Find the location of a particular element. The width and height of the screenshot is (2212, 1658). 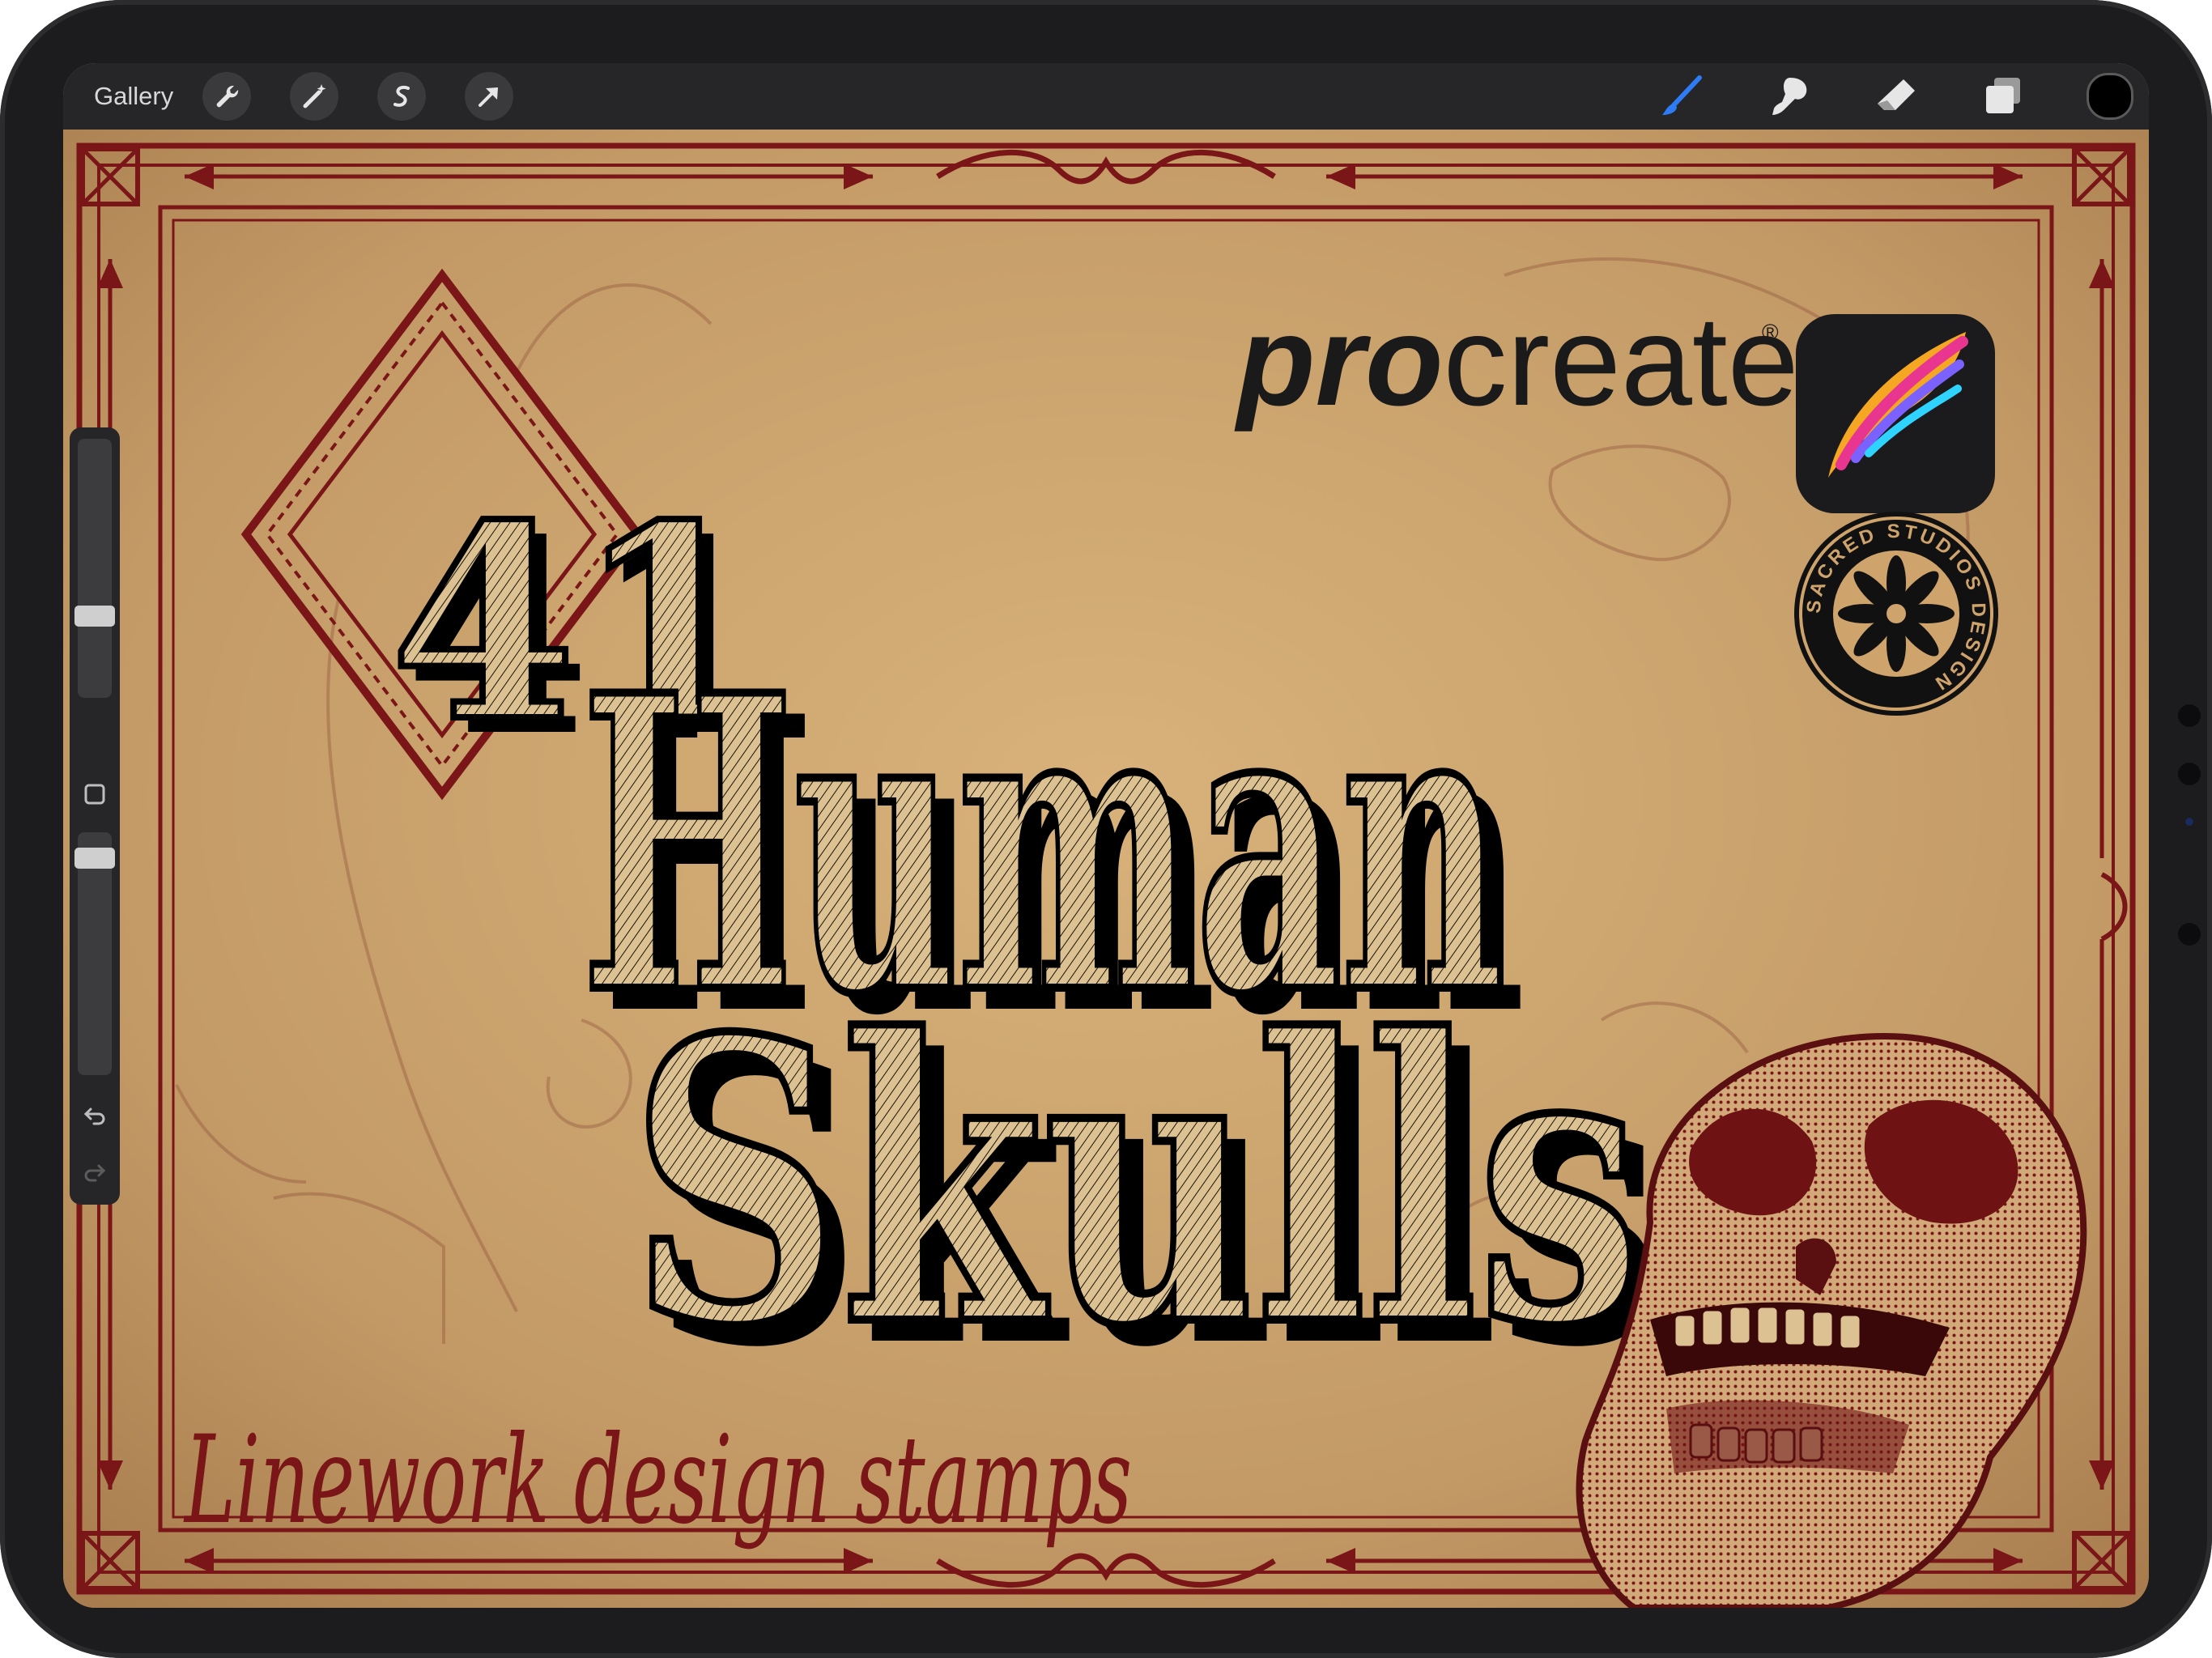

opacity-thumb is located at coordinates (95, 858).